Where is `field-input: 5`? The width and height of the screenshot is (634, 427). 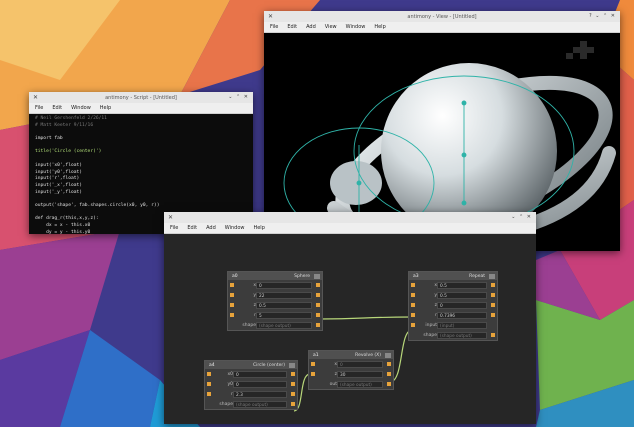
field-input: 5 is located at coordinates (284, 315).